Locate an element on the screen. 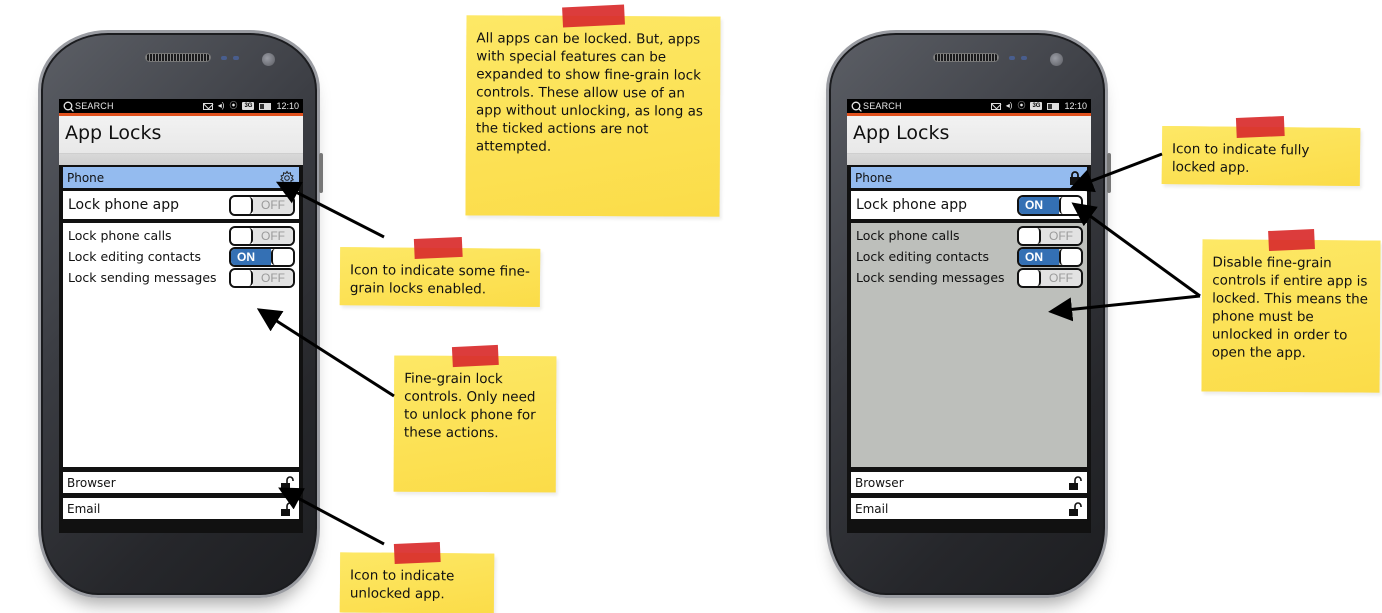 Image resolution: width=1382 pixels, height=613 pixels. light-sensor is located at coordinates (1024, 58).